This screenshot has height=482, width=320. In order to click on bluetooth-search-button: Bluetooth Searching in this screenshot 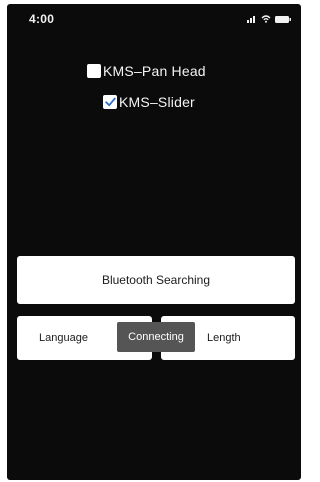, I will do `click(156, 280)`.